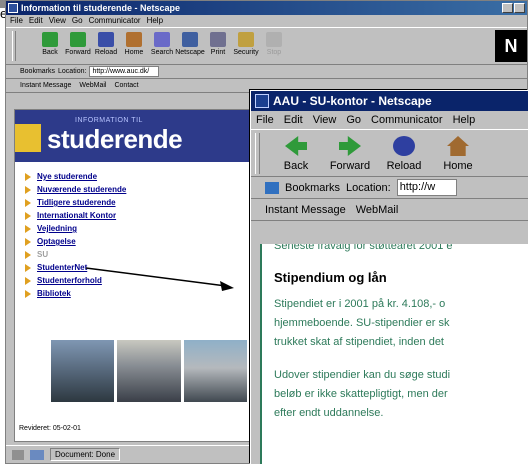  What do you see at coordinates (139, 293) in the screenshot?
I see `nav-item: Bibliotek` at bounding box center [139, 293].